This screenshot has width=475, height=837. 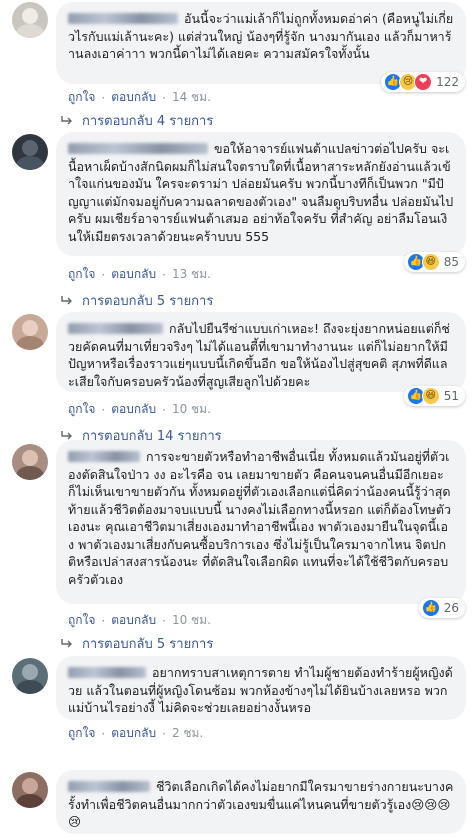 I want to click on reaction-summary: 👍 😢 ❤ 122, so click(x=423, y=82).